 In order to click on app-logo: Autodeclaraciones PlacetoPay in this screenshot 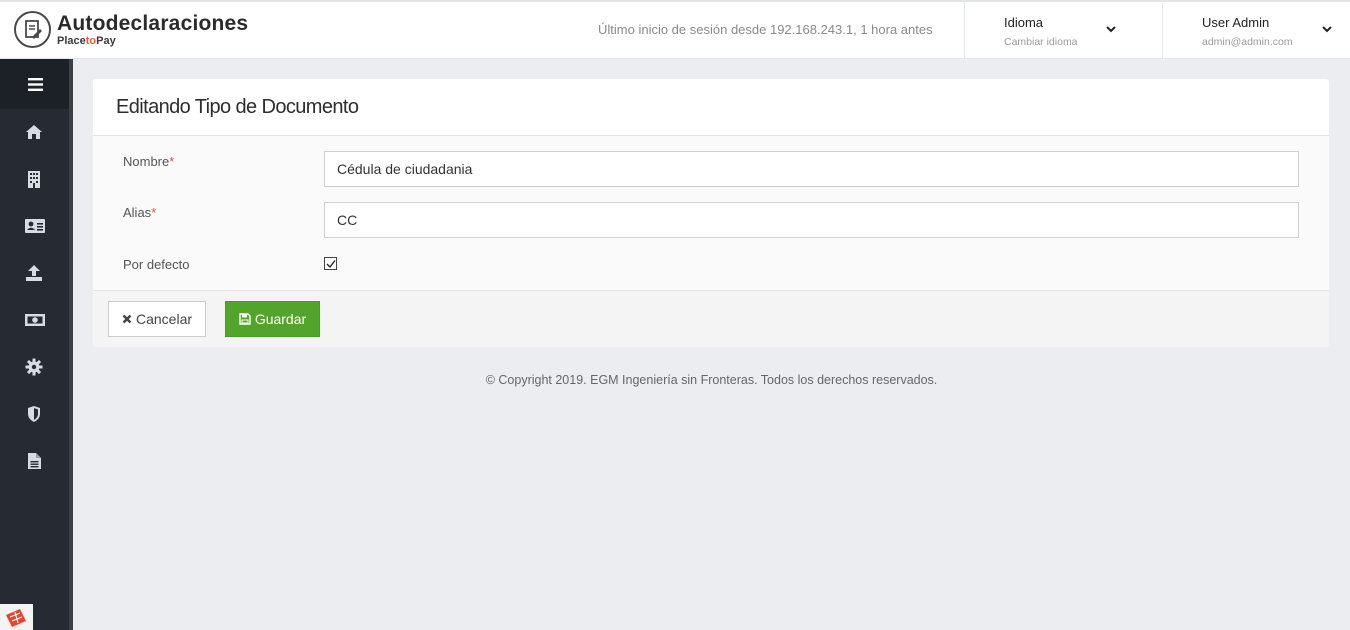, I will do `click(131, 29)`.